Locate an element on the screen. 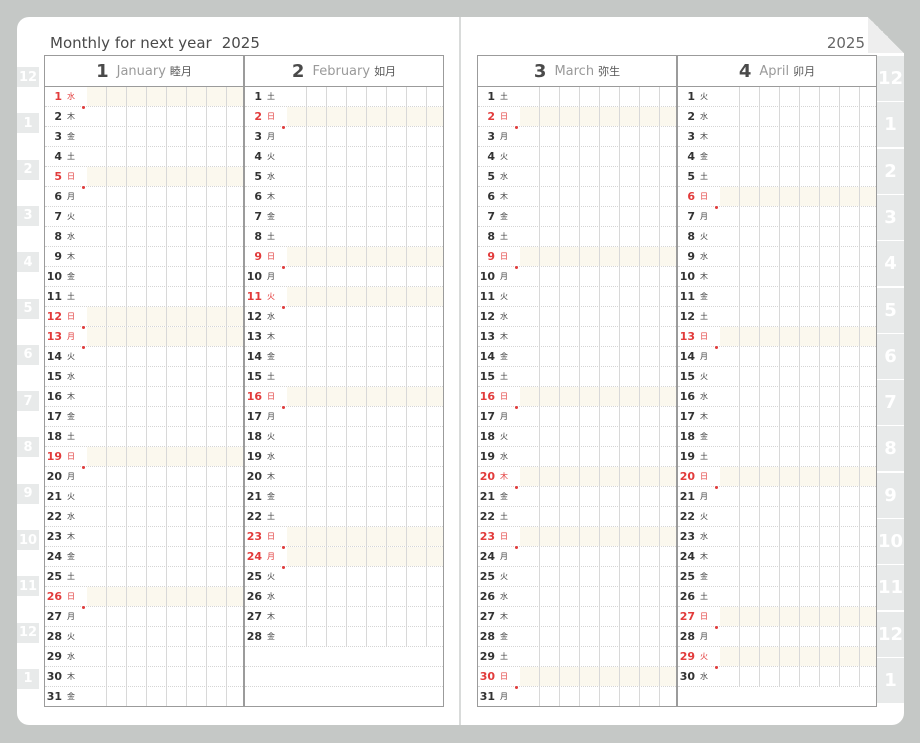 This screenshot has height=743, width=920. month-tab: 10 is located at coordinates (890, 541).